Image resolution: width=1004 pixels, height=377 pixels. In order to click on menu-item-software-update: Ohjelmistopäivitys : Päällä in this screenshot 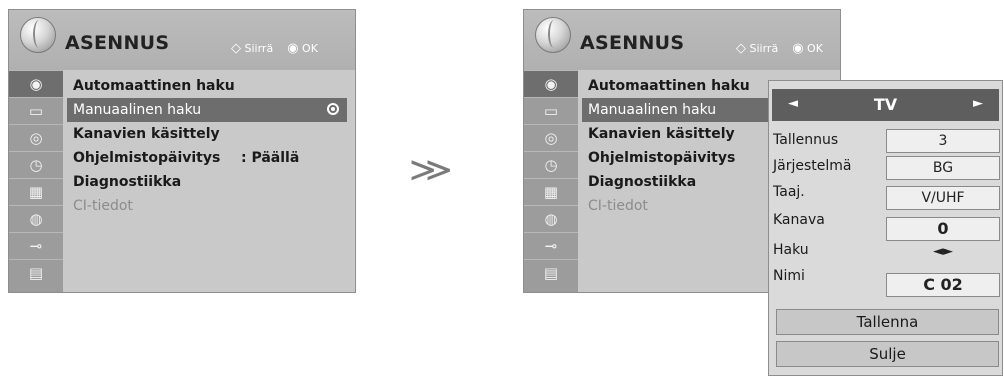, I will do `click(207, 158)`.